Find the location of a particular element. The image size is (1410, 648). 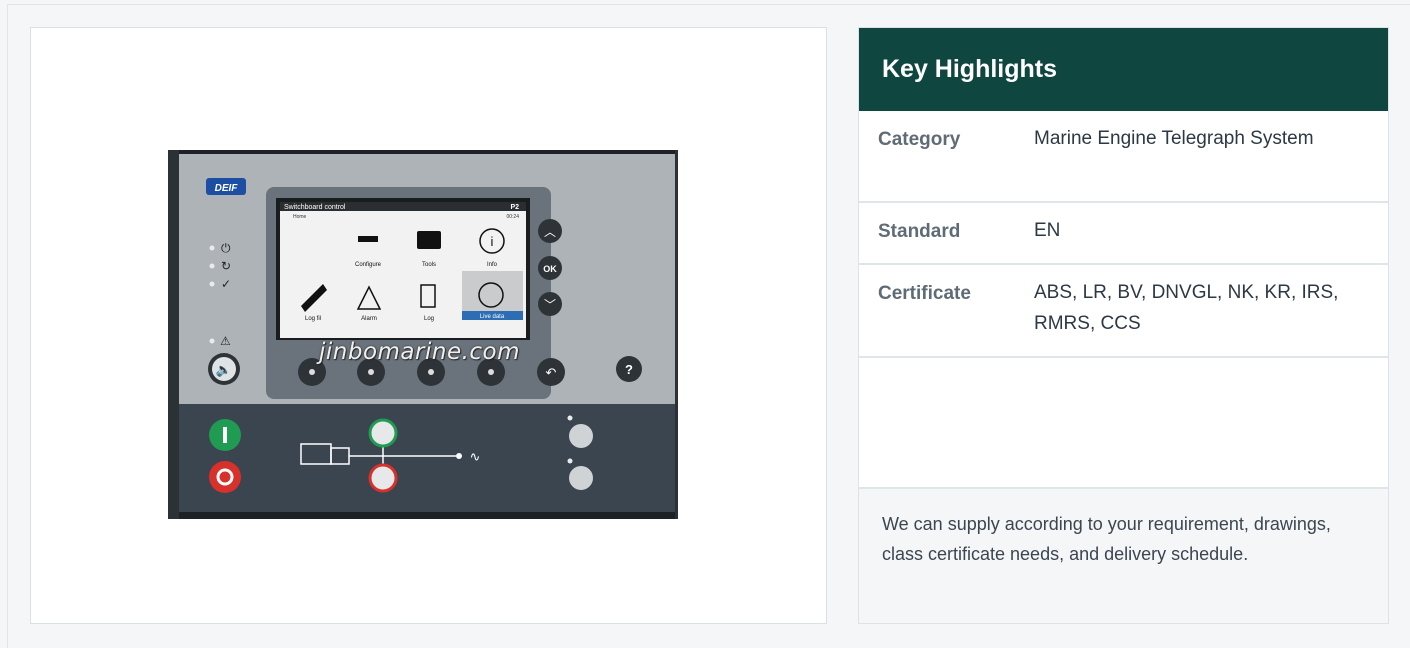

ac-bus-icon: ∿ is located at coordinates (475, 456).